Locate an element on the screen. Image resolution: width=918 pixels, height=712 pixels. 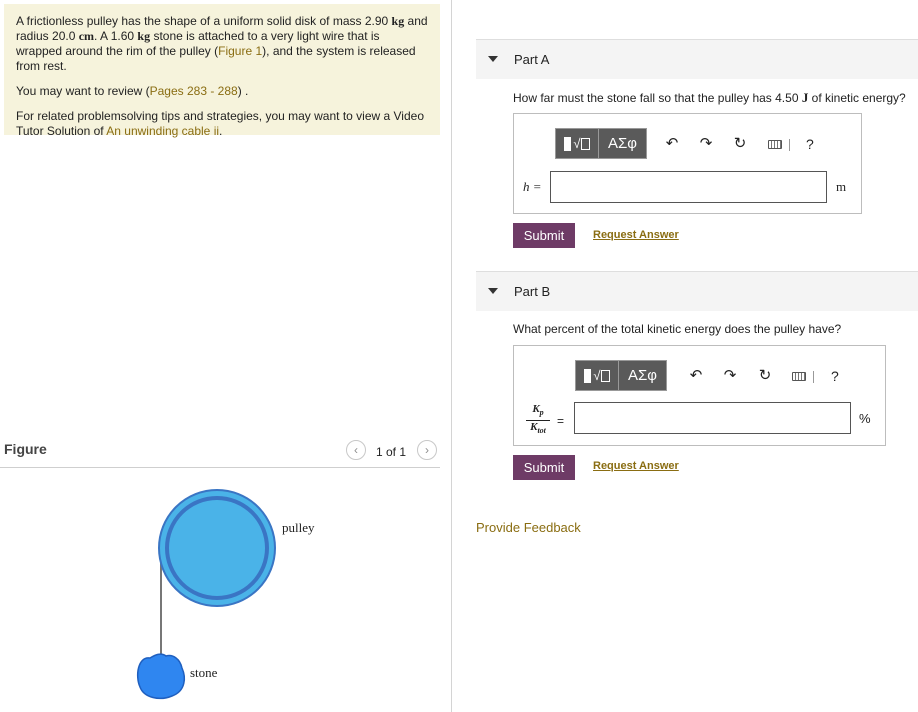
related-end: . is located at coordinates (221, 131).